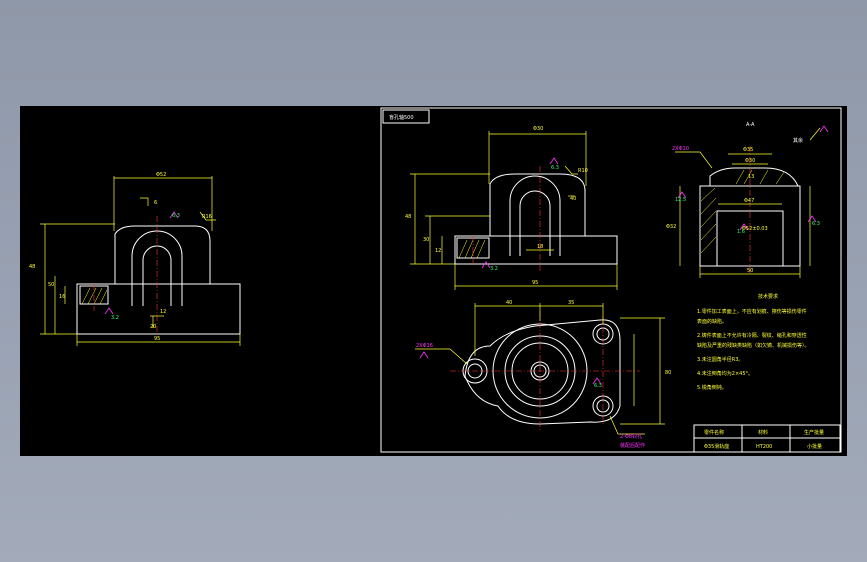 This screenshot has height=562, width=867. Describe the element at coordinates (401, 117) in the screenshot. I see `frame-tag-label: 盲孔轴500` at that location.